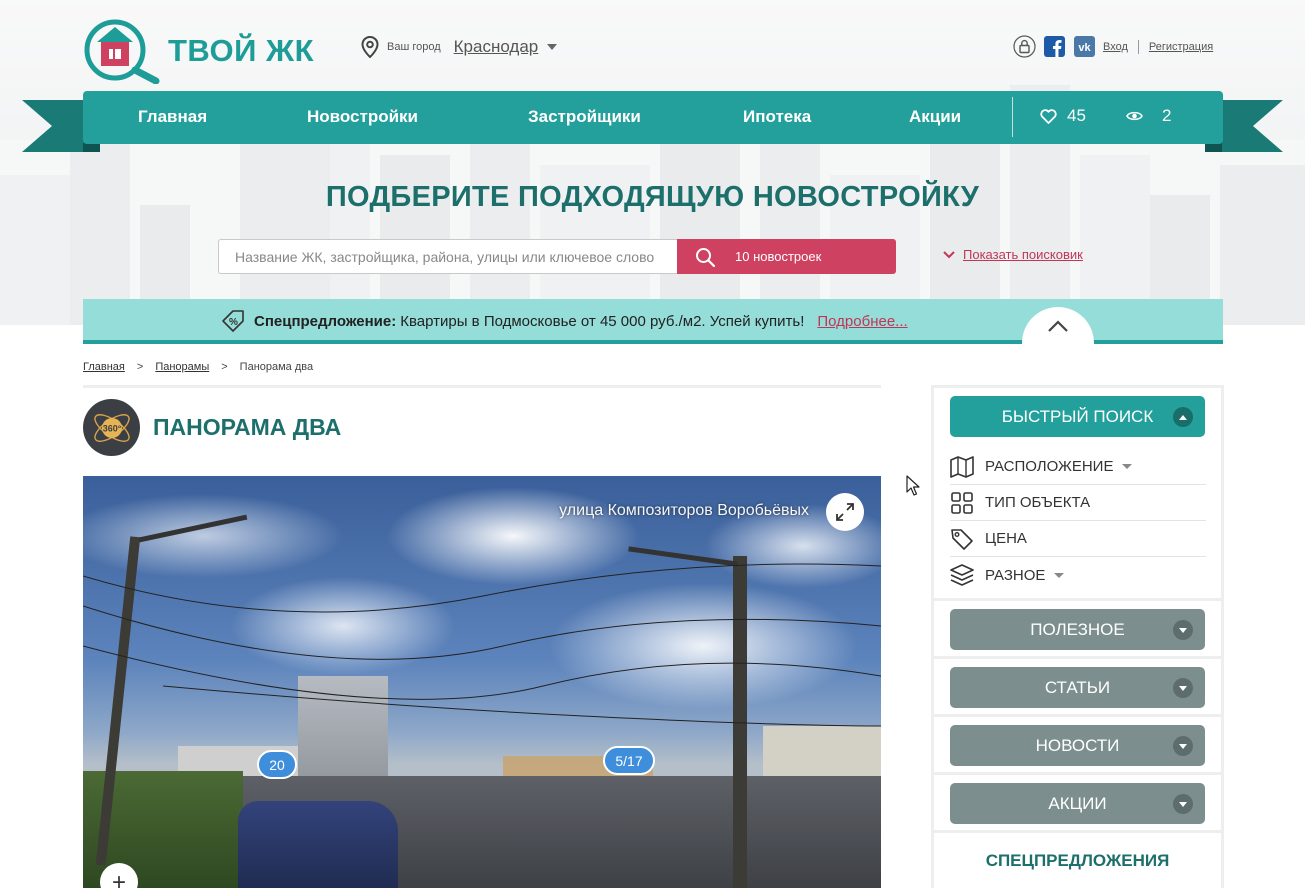 The height and width of the screenshot is (888, 1305). I want to click on discount-tag-icon: %, so click(233, 321).